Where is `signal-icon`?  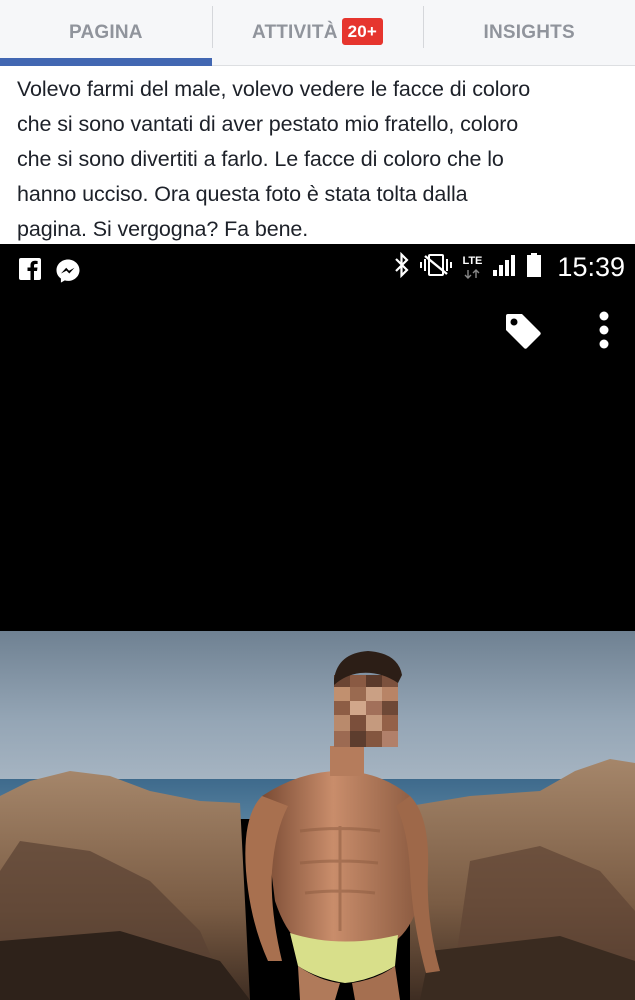
signal-icon is located at coordinates (504, 267).